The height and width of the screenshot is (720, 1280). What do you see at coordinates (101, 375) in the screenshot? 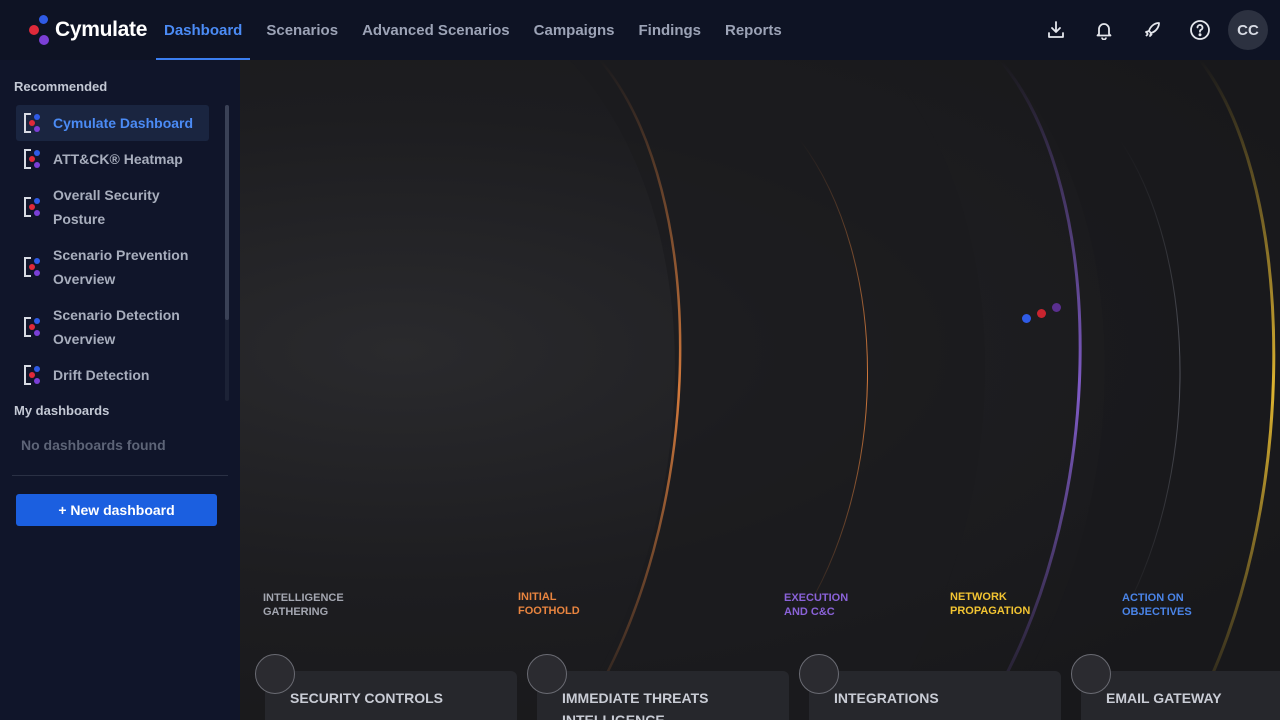
I see `sidebar-item-label: Drift Detection` at bounding box center [101, 375].